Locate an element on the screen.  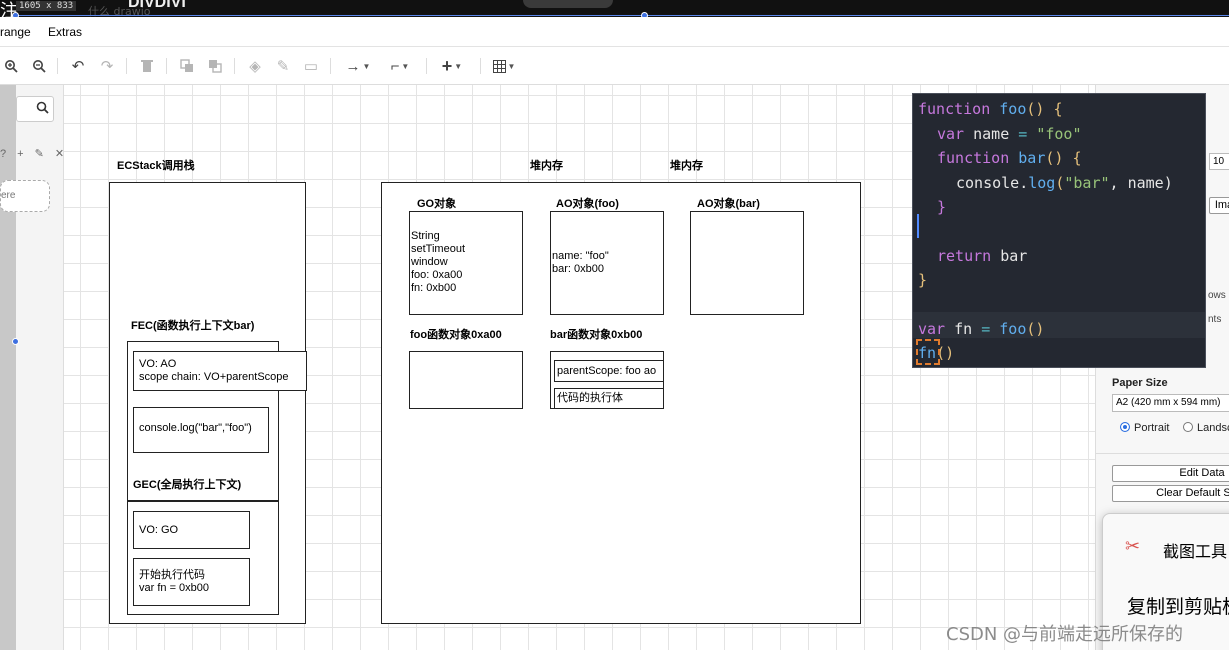
gec-code-text: 开始执行代码 var fn = 0xb00 is located at coordinates (174, 581).